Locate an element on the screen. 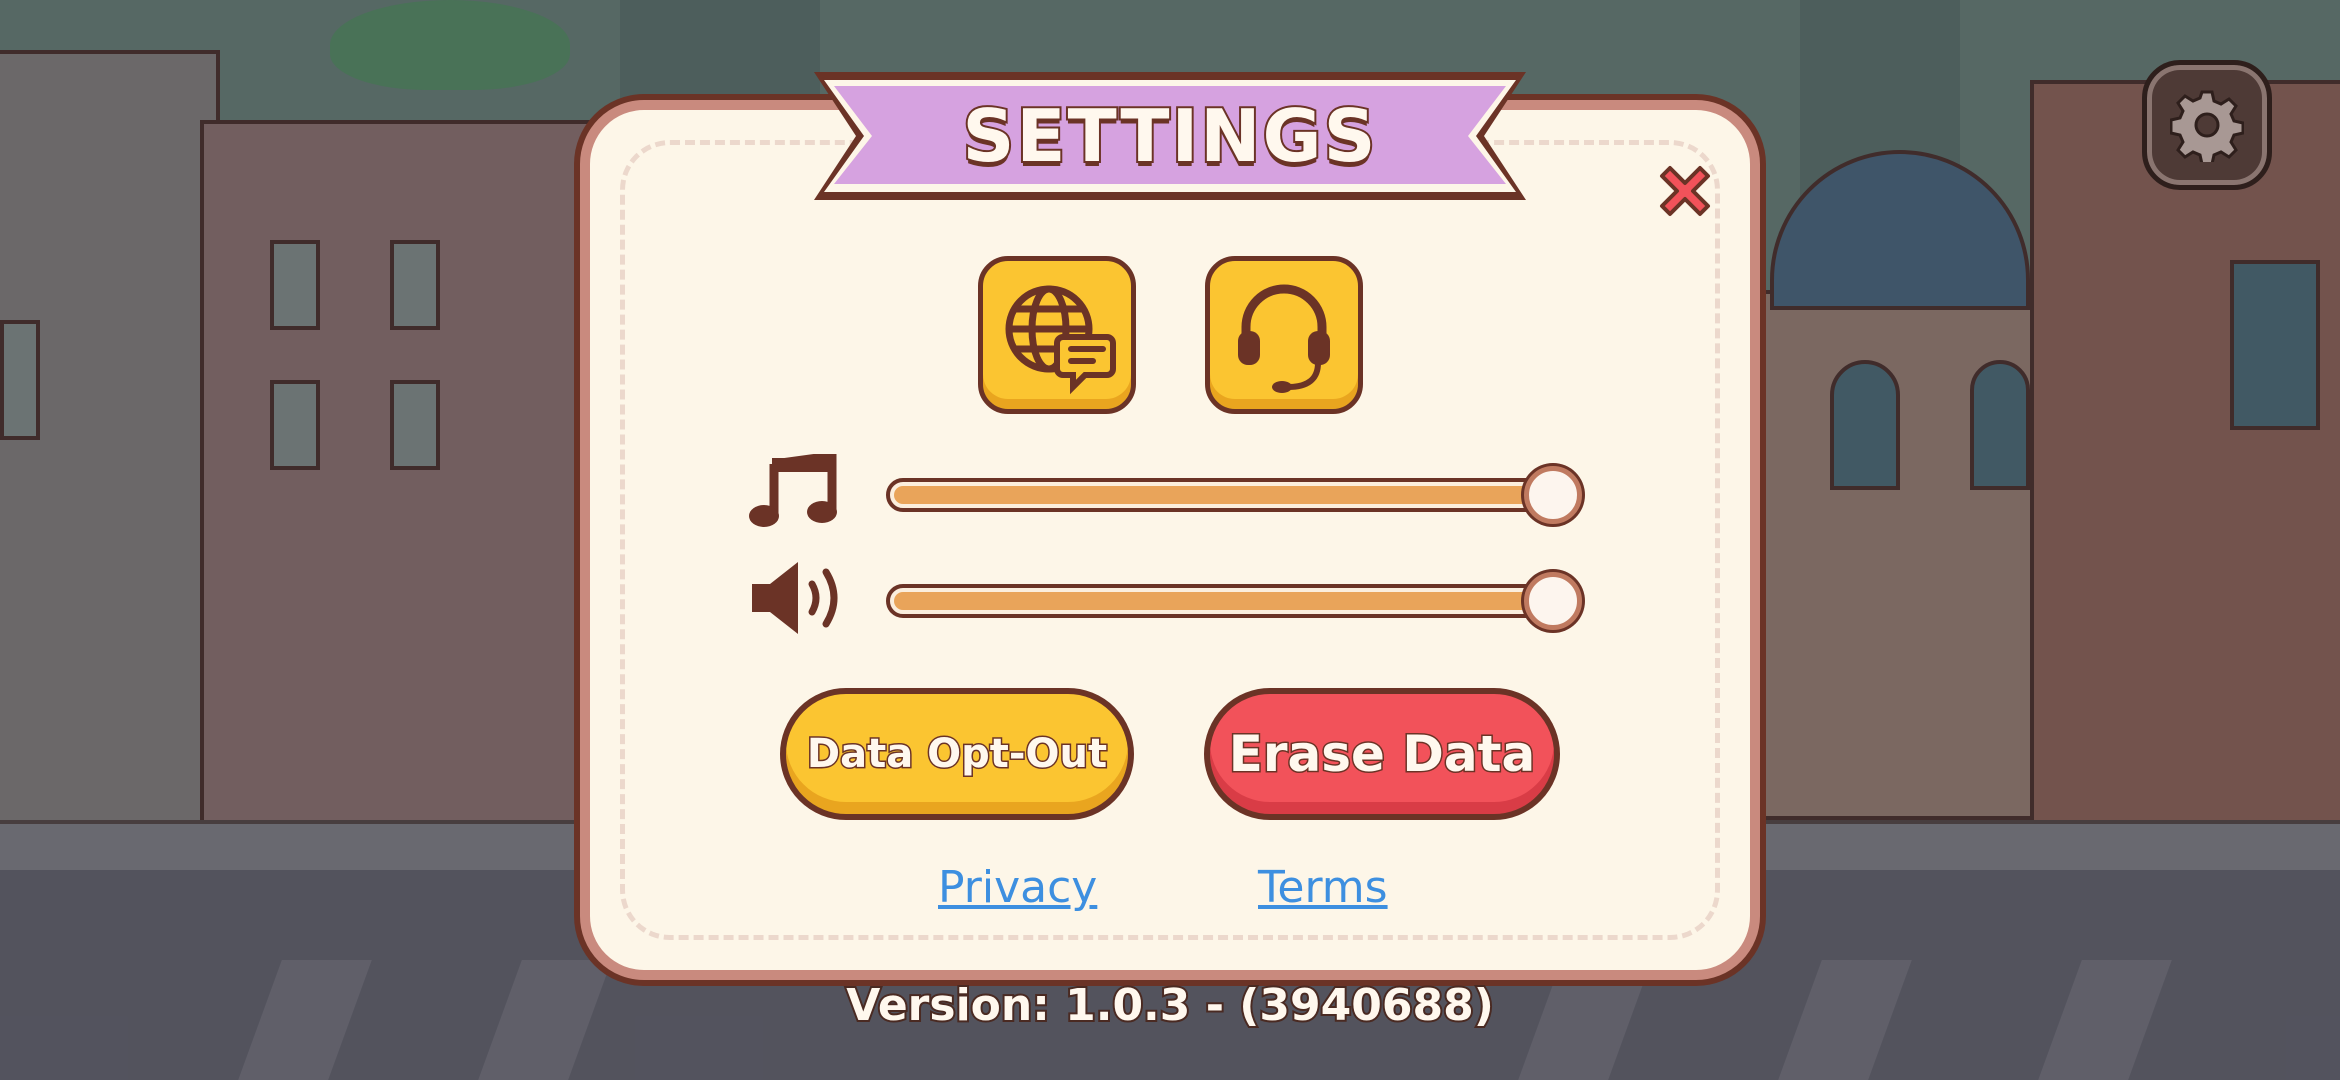 The width and height of the screenshot is (2340, 1080). erase-data-button: Erase Data is located at coordinates (1382, 754).